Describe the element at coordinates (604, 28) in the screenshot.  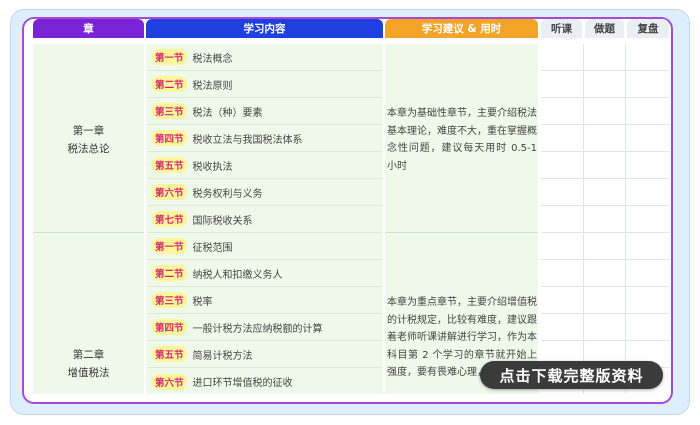
I see `header-practice: 做题` at that location.